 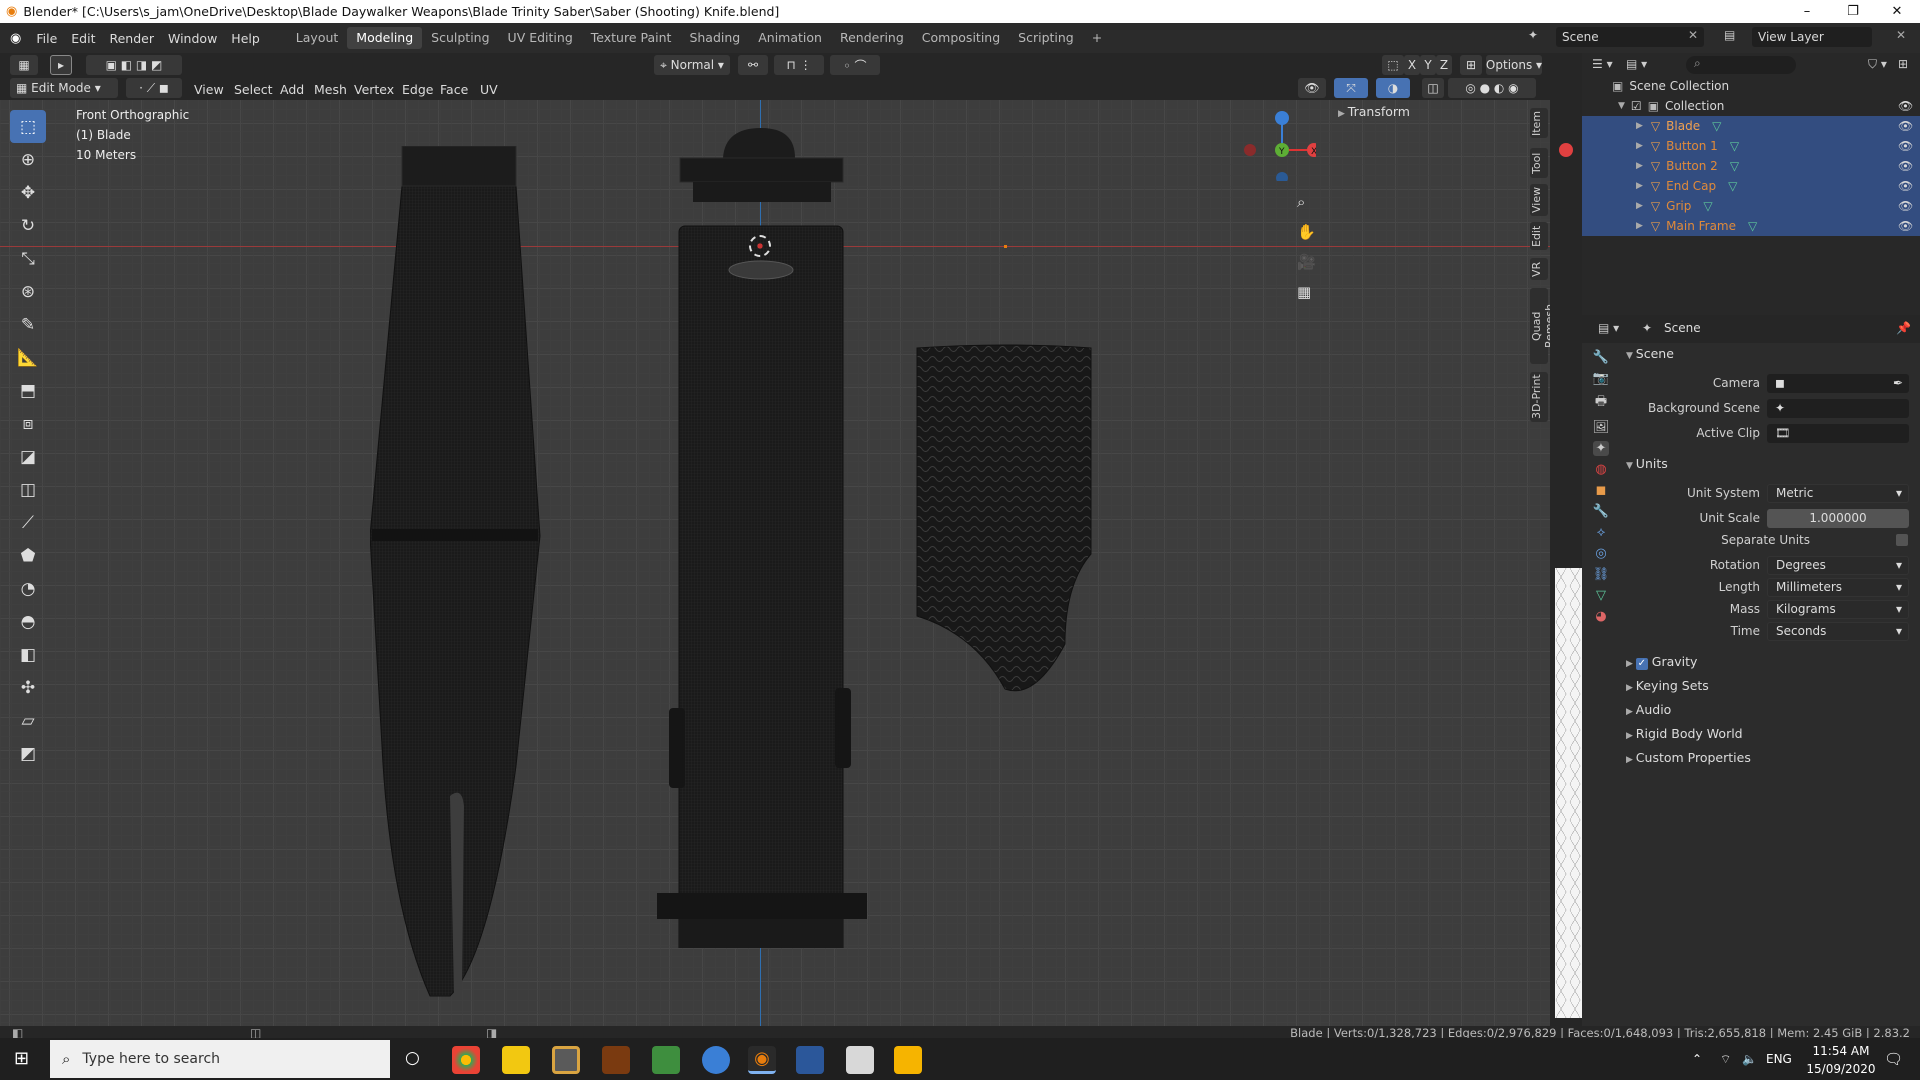 What do you see at coordinates (1471, 65) in the screenshot?
I see `auto-merge-icon: ⊞` at bounding box center [1471, 65].